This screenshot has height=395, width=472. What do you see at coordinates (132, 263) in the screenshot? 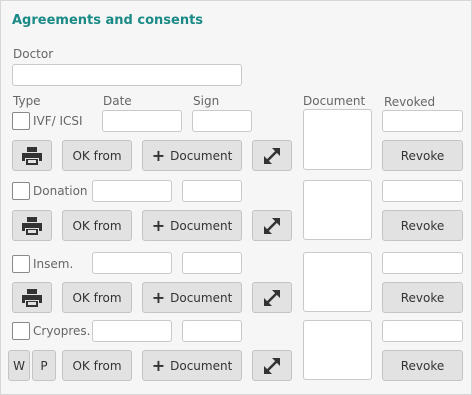
I see `date-input-insem` at bounding box center [132, 263].